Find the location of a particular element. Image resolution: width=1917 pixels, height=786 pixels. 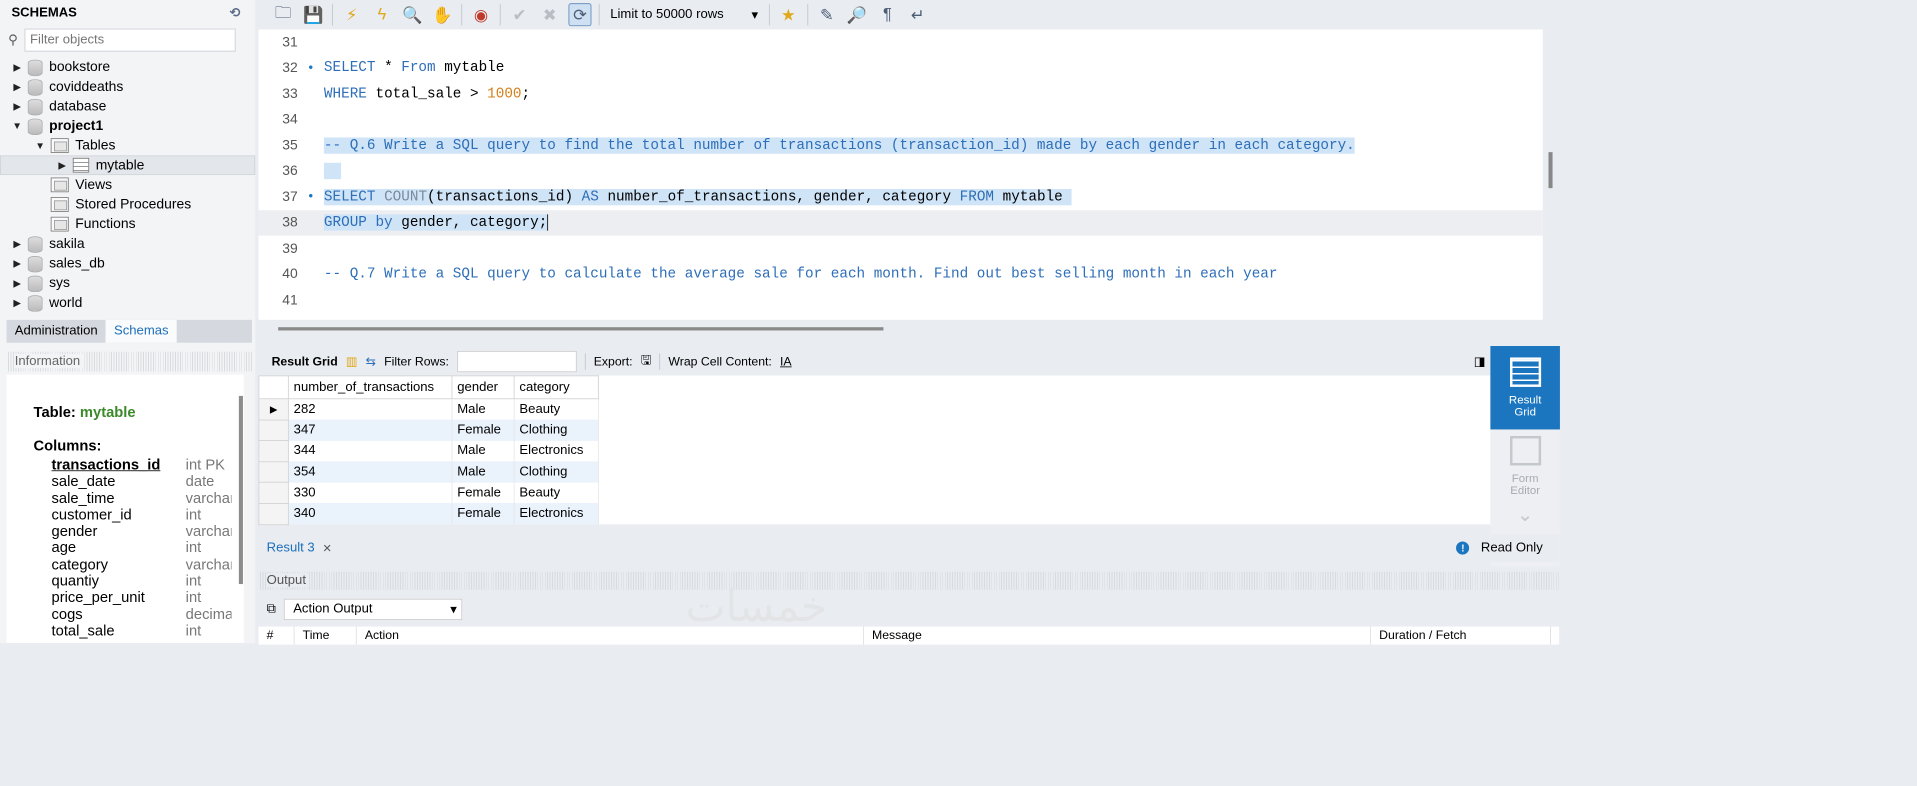

filter-objects-input is located at coordinates (130, 40).